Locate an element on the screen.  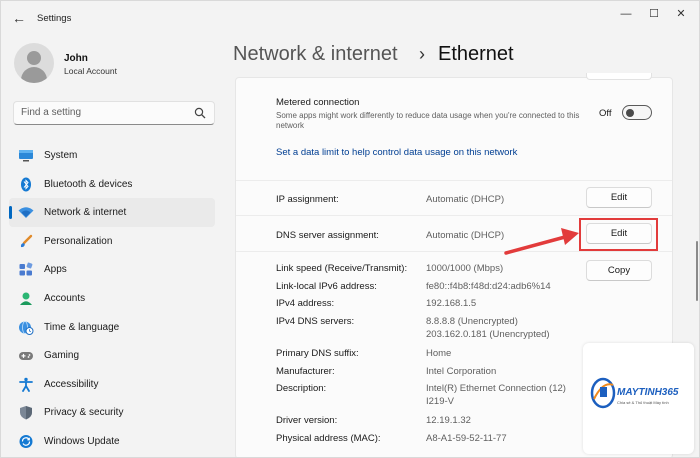
sidebar-item-accounts: Accounts is located at coordinates (112, 298).